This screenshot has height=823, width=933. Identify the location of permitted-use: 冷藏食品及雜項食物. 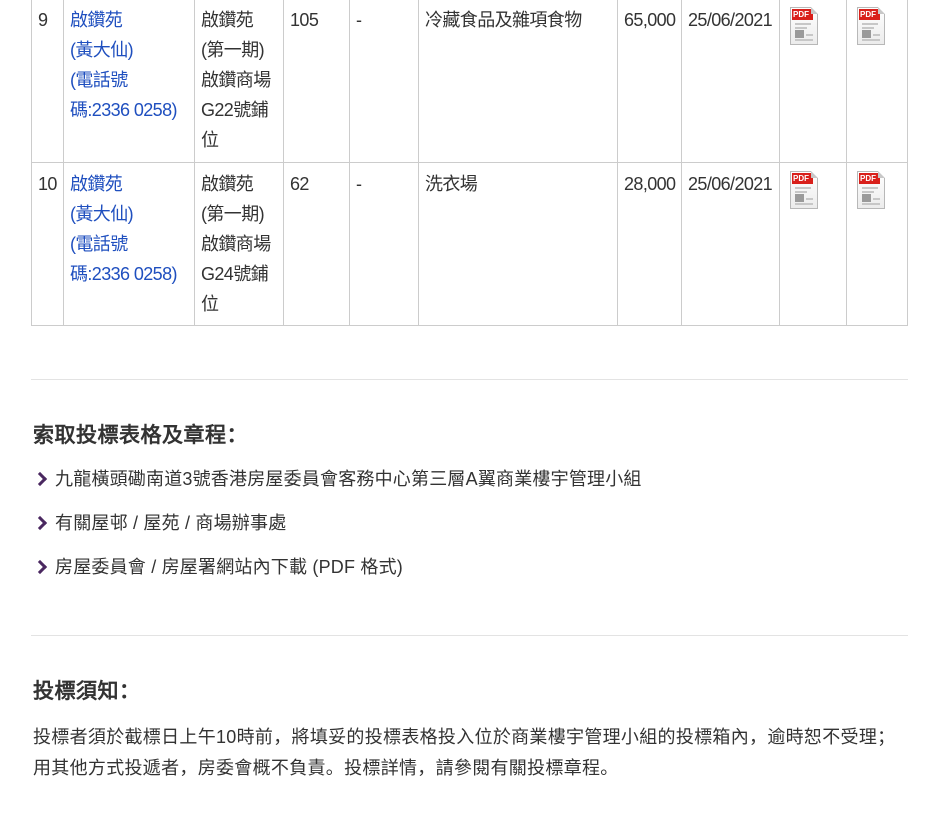
(518, 81).